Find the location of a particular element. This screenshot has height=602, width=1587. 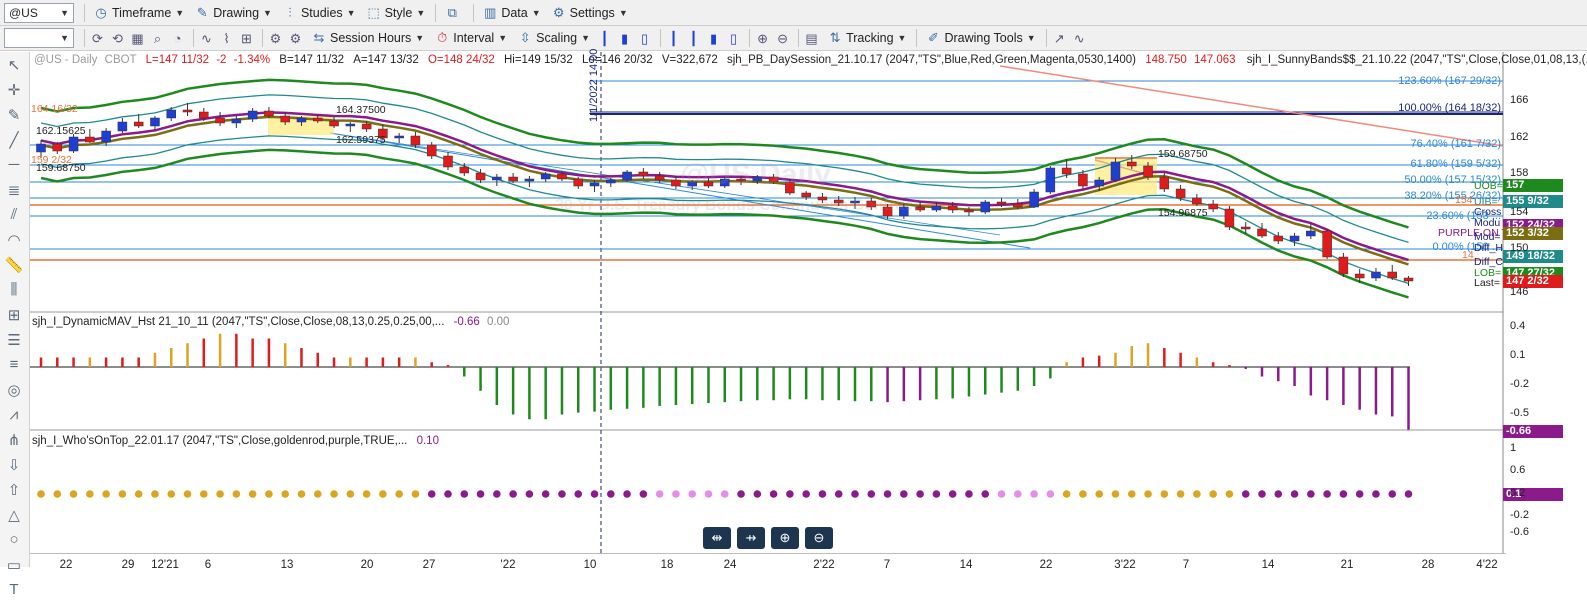

price-label: 164.37500 is located at coordinates (361, 110).